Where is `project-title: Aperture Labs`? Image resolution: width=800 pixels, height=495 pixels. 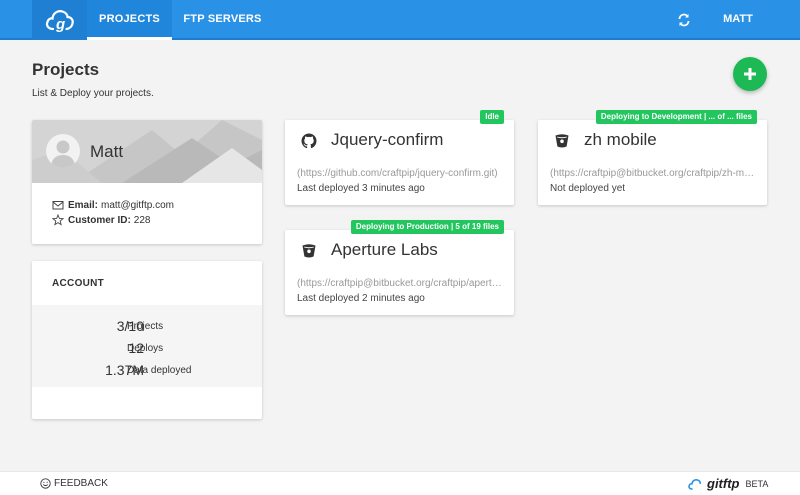 project-title: Aperture Labs is located at coordinates (384, 249).